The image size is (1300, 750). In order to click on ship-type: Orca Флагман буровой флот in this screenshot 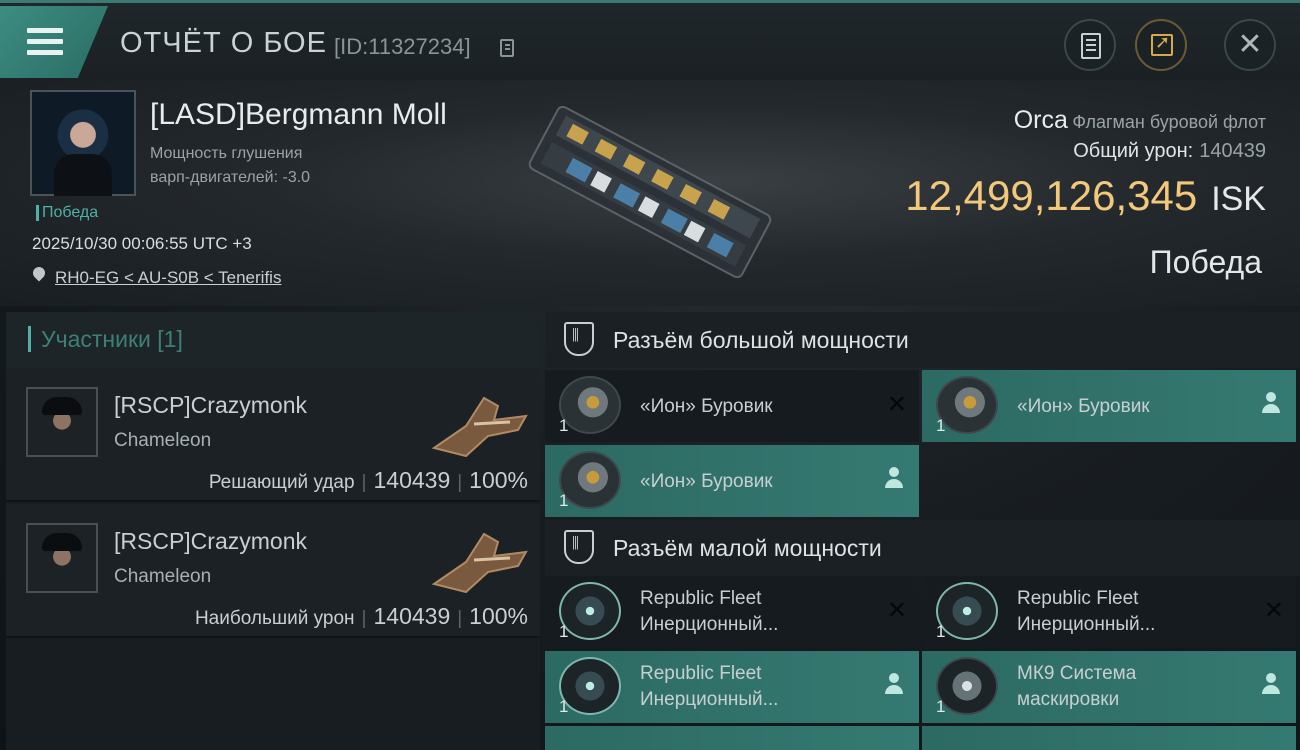, I will do `click(1140, 120)`.